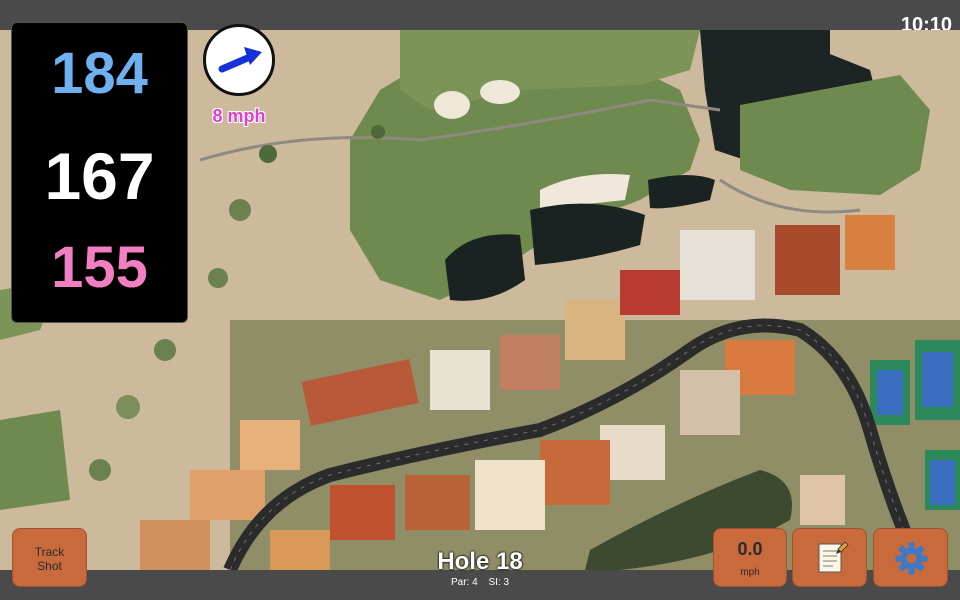  I want to click on wind-button-value: 0.0, so click(750, 549).